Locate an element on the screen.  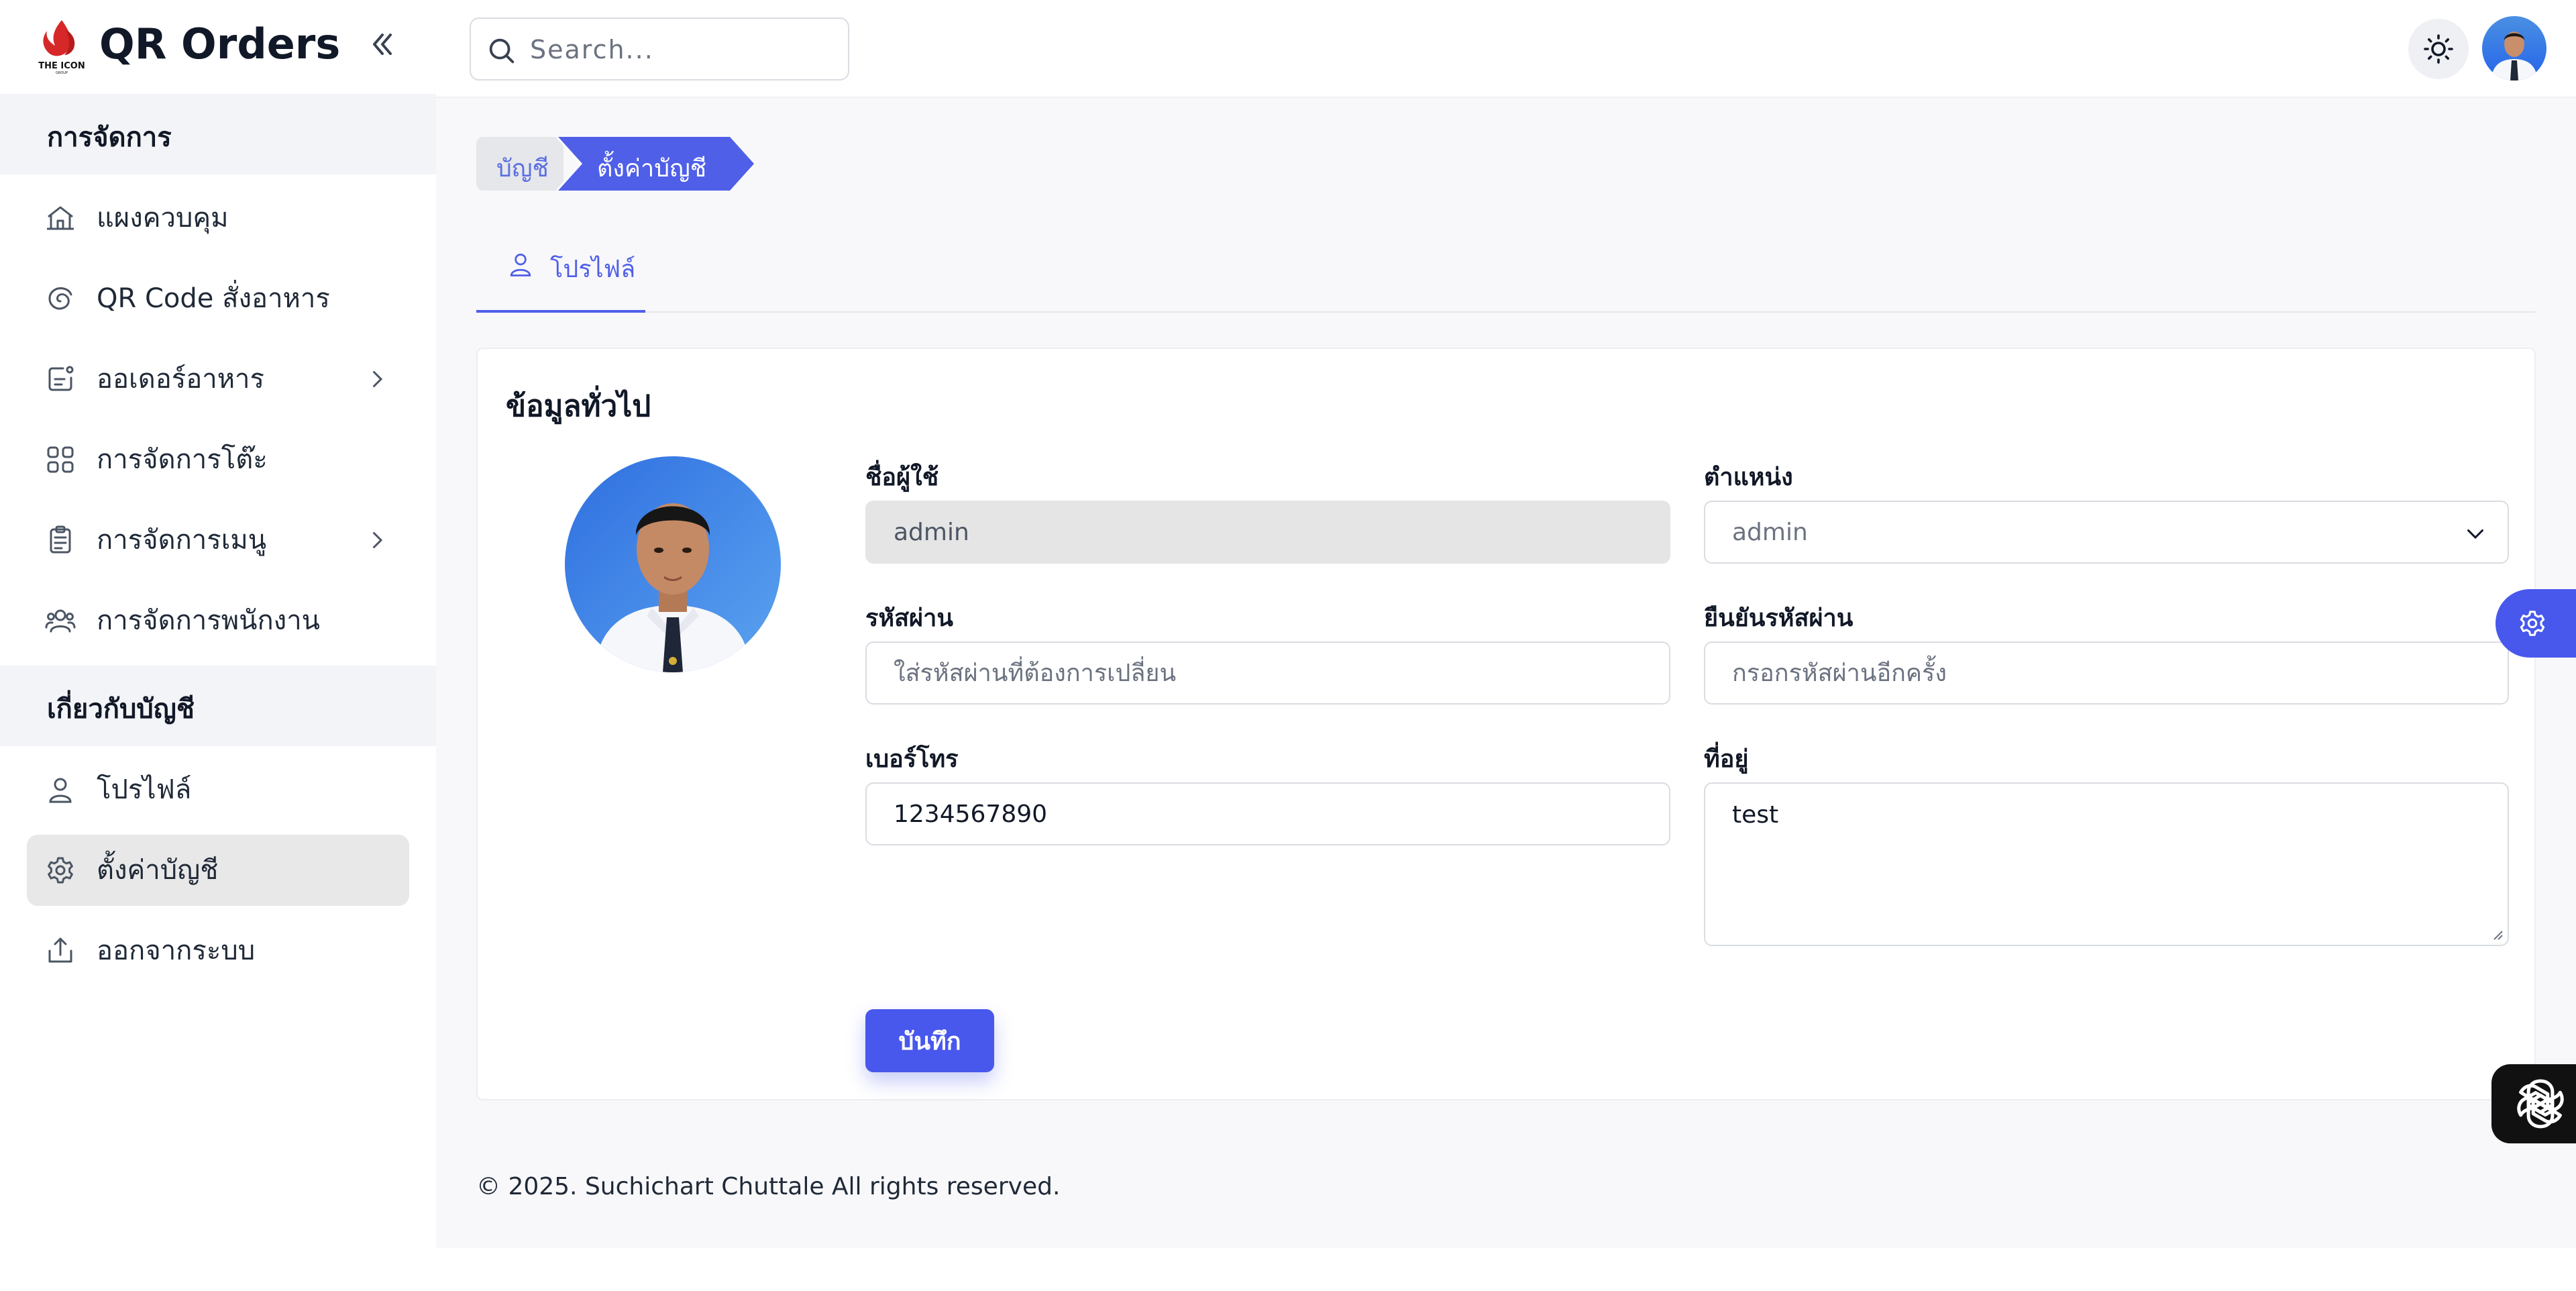
tab-profile: โปรไฟล์ is located at coordinates (560, 272).